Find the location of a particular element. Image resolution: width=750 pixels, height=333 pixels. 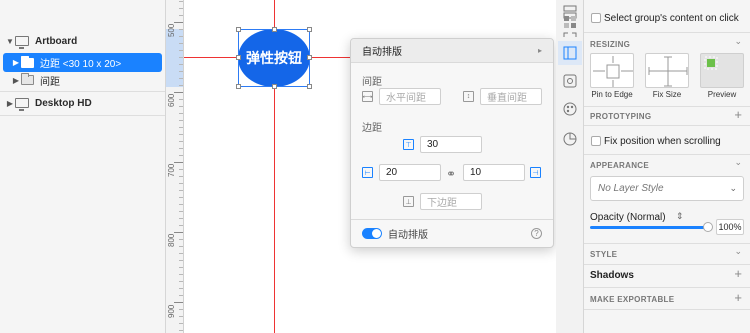

chevron-right-icon: ▸ is located at coordinates (540, 50).